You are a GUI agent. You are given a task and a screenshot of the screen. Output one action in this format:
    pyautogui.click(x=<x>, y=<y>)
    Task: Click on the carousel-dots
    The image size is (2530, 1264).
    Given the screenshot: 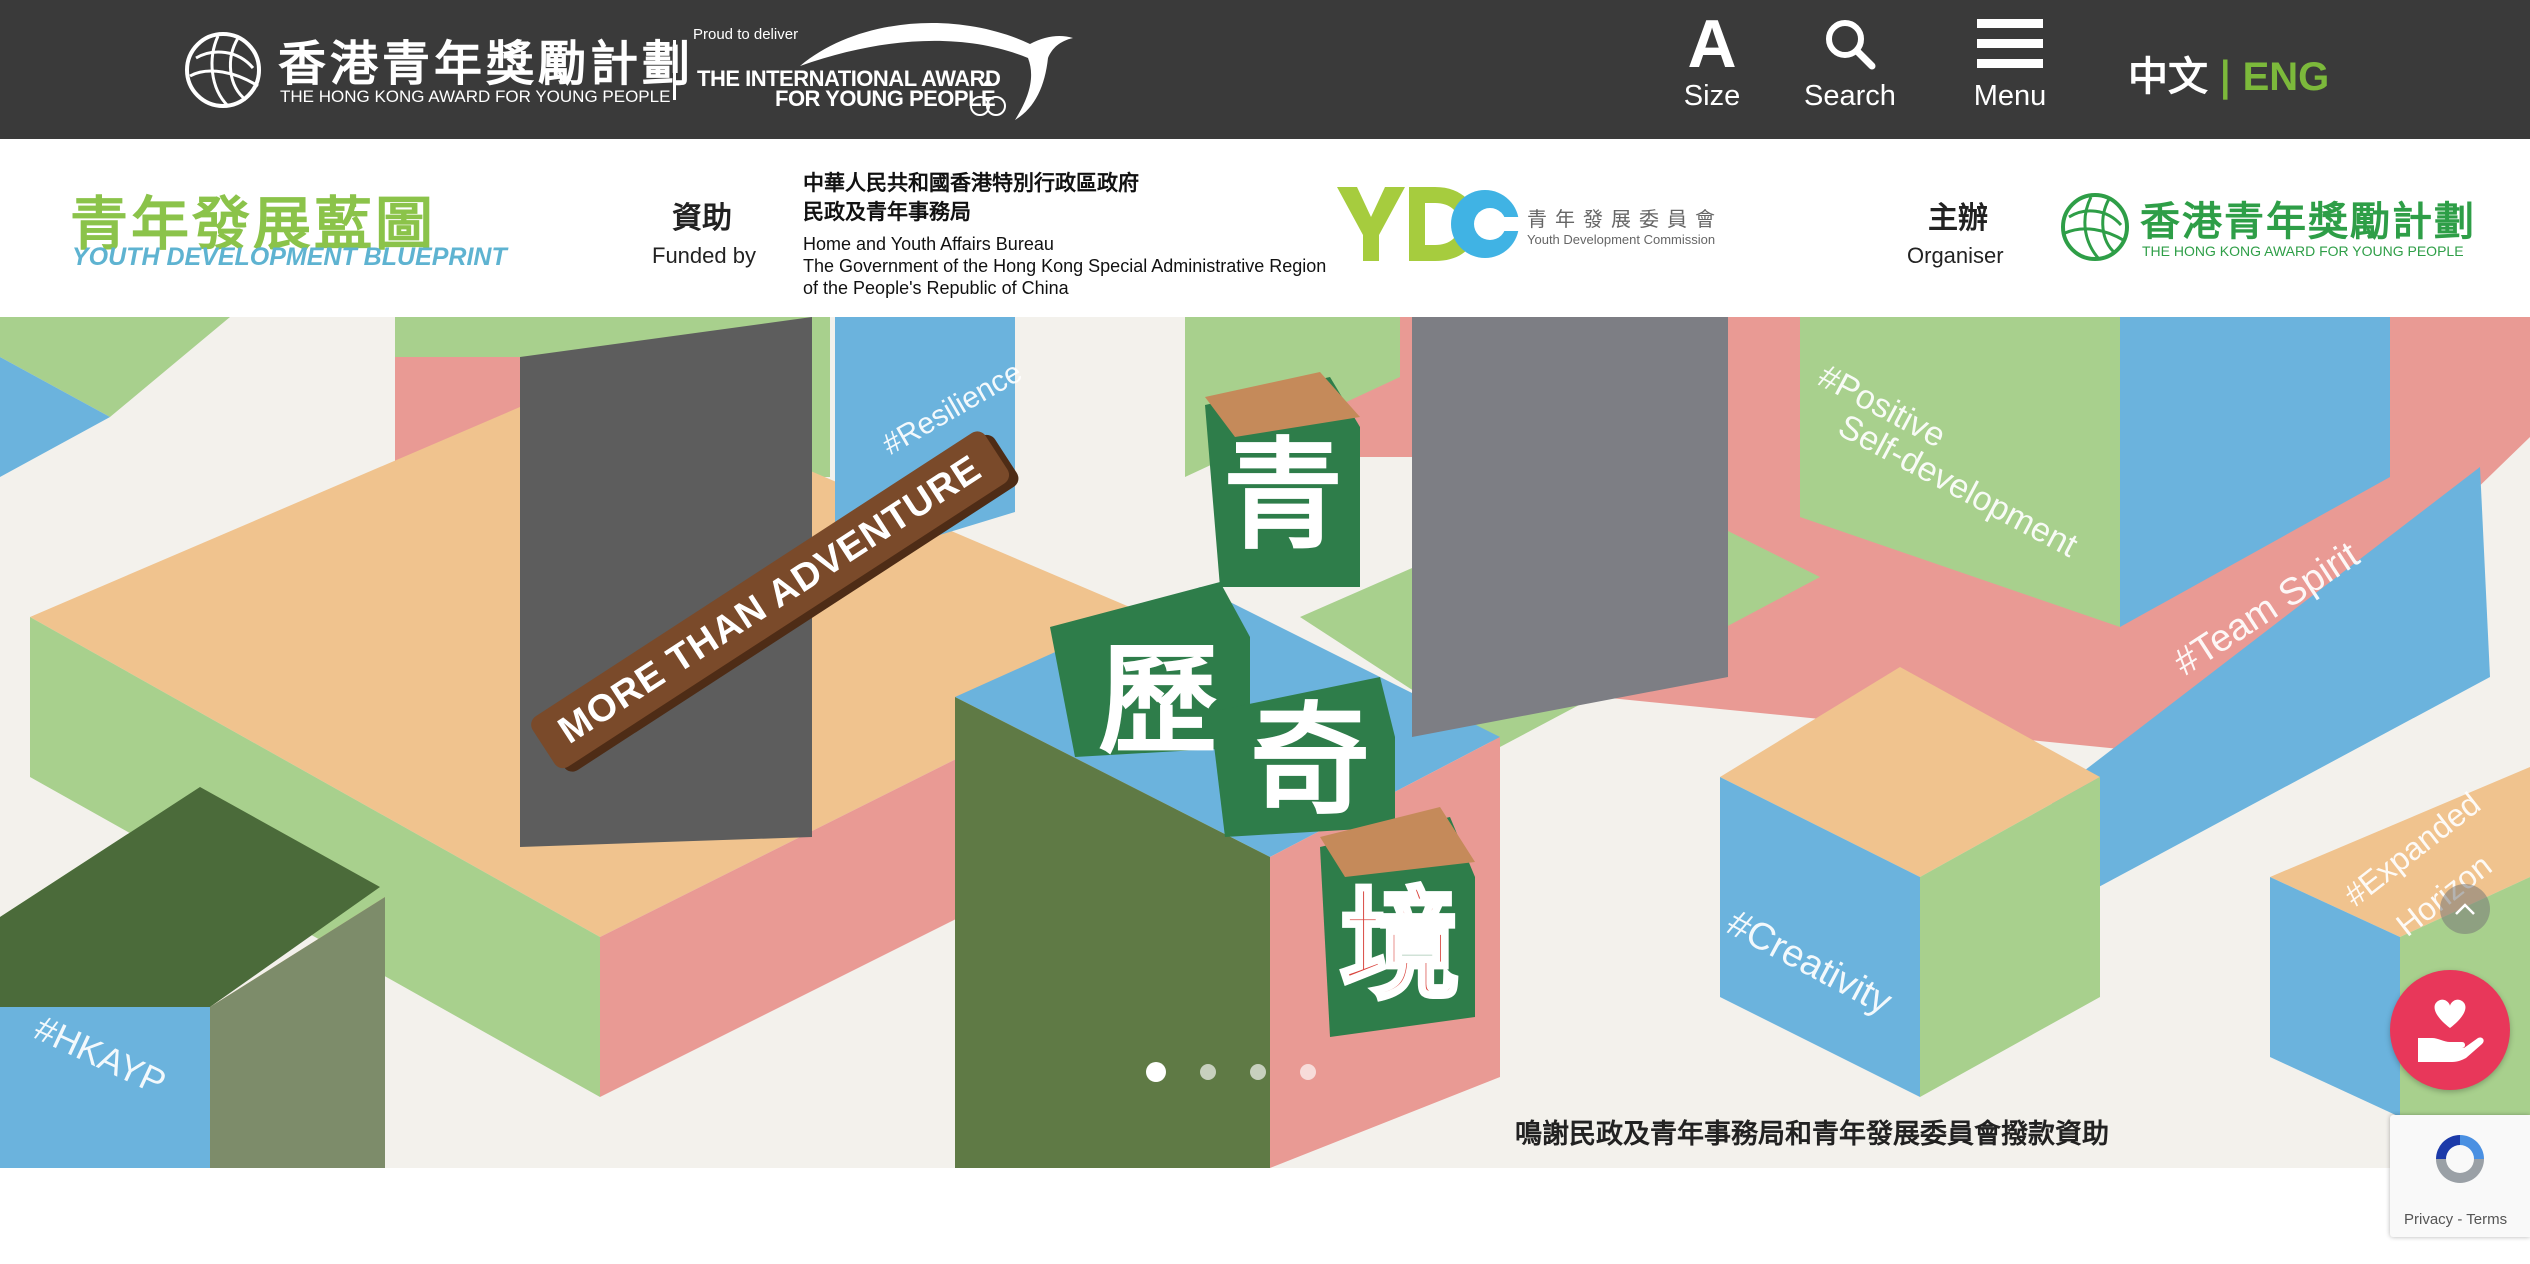 What is the action you would take?
    pyautogui.click(x=1231, y=1072)
    